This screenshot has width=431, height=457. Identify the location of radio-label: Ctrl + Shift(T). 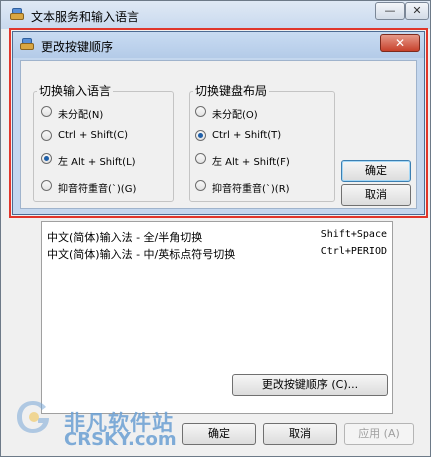
(247, 135).